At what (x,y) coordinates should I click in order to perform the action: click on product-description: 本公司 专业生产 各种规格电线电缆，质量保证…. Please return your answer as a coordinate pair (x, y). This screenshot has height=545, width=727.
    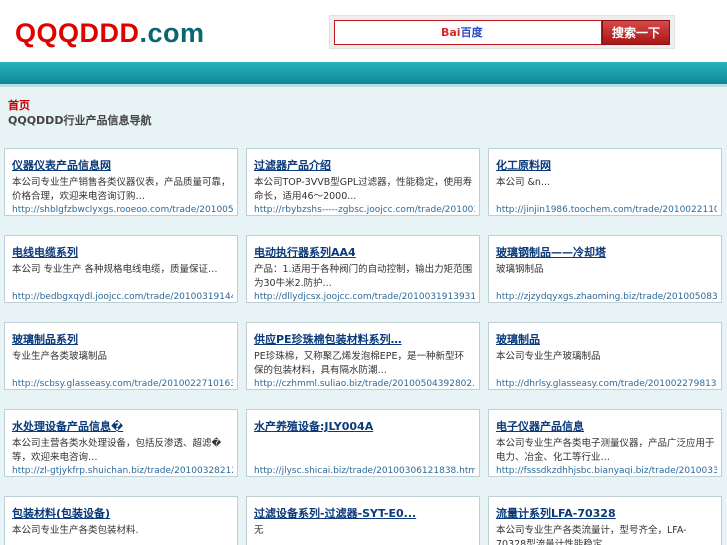
    Looking at the image, I should click on (115, 269).